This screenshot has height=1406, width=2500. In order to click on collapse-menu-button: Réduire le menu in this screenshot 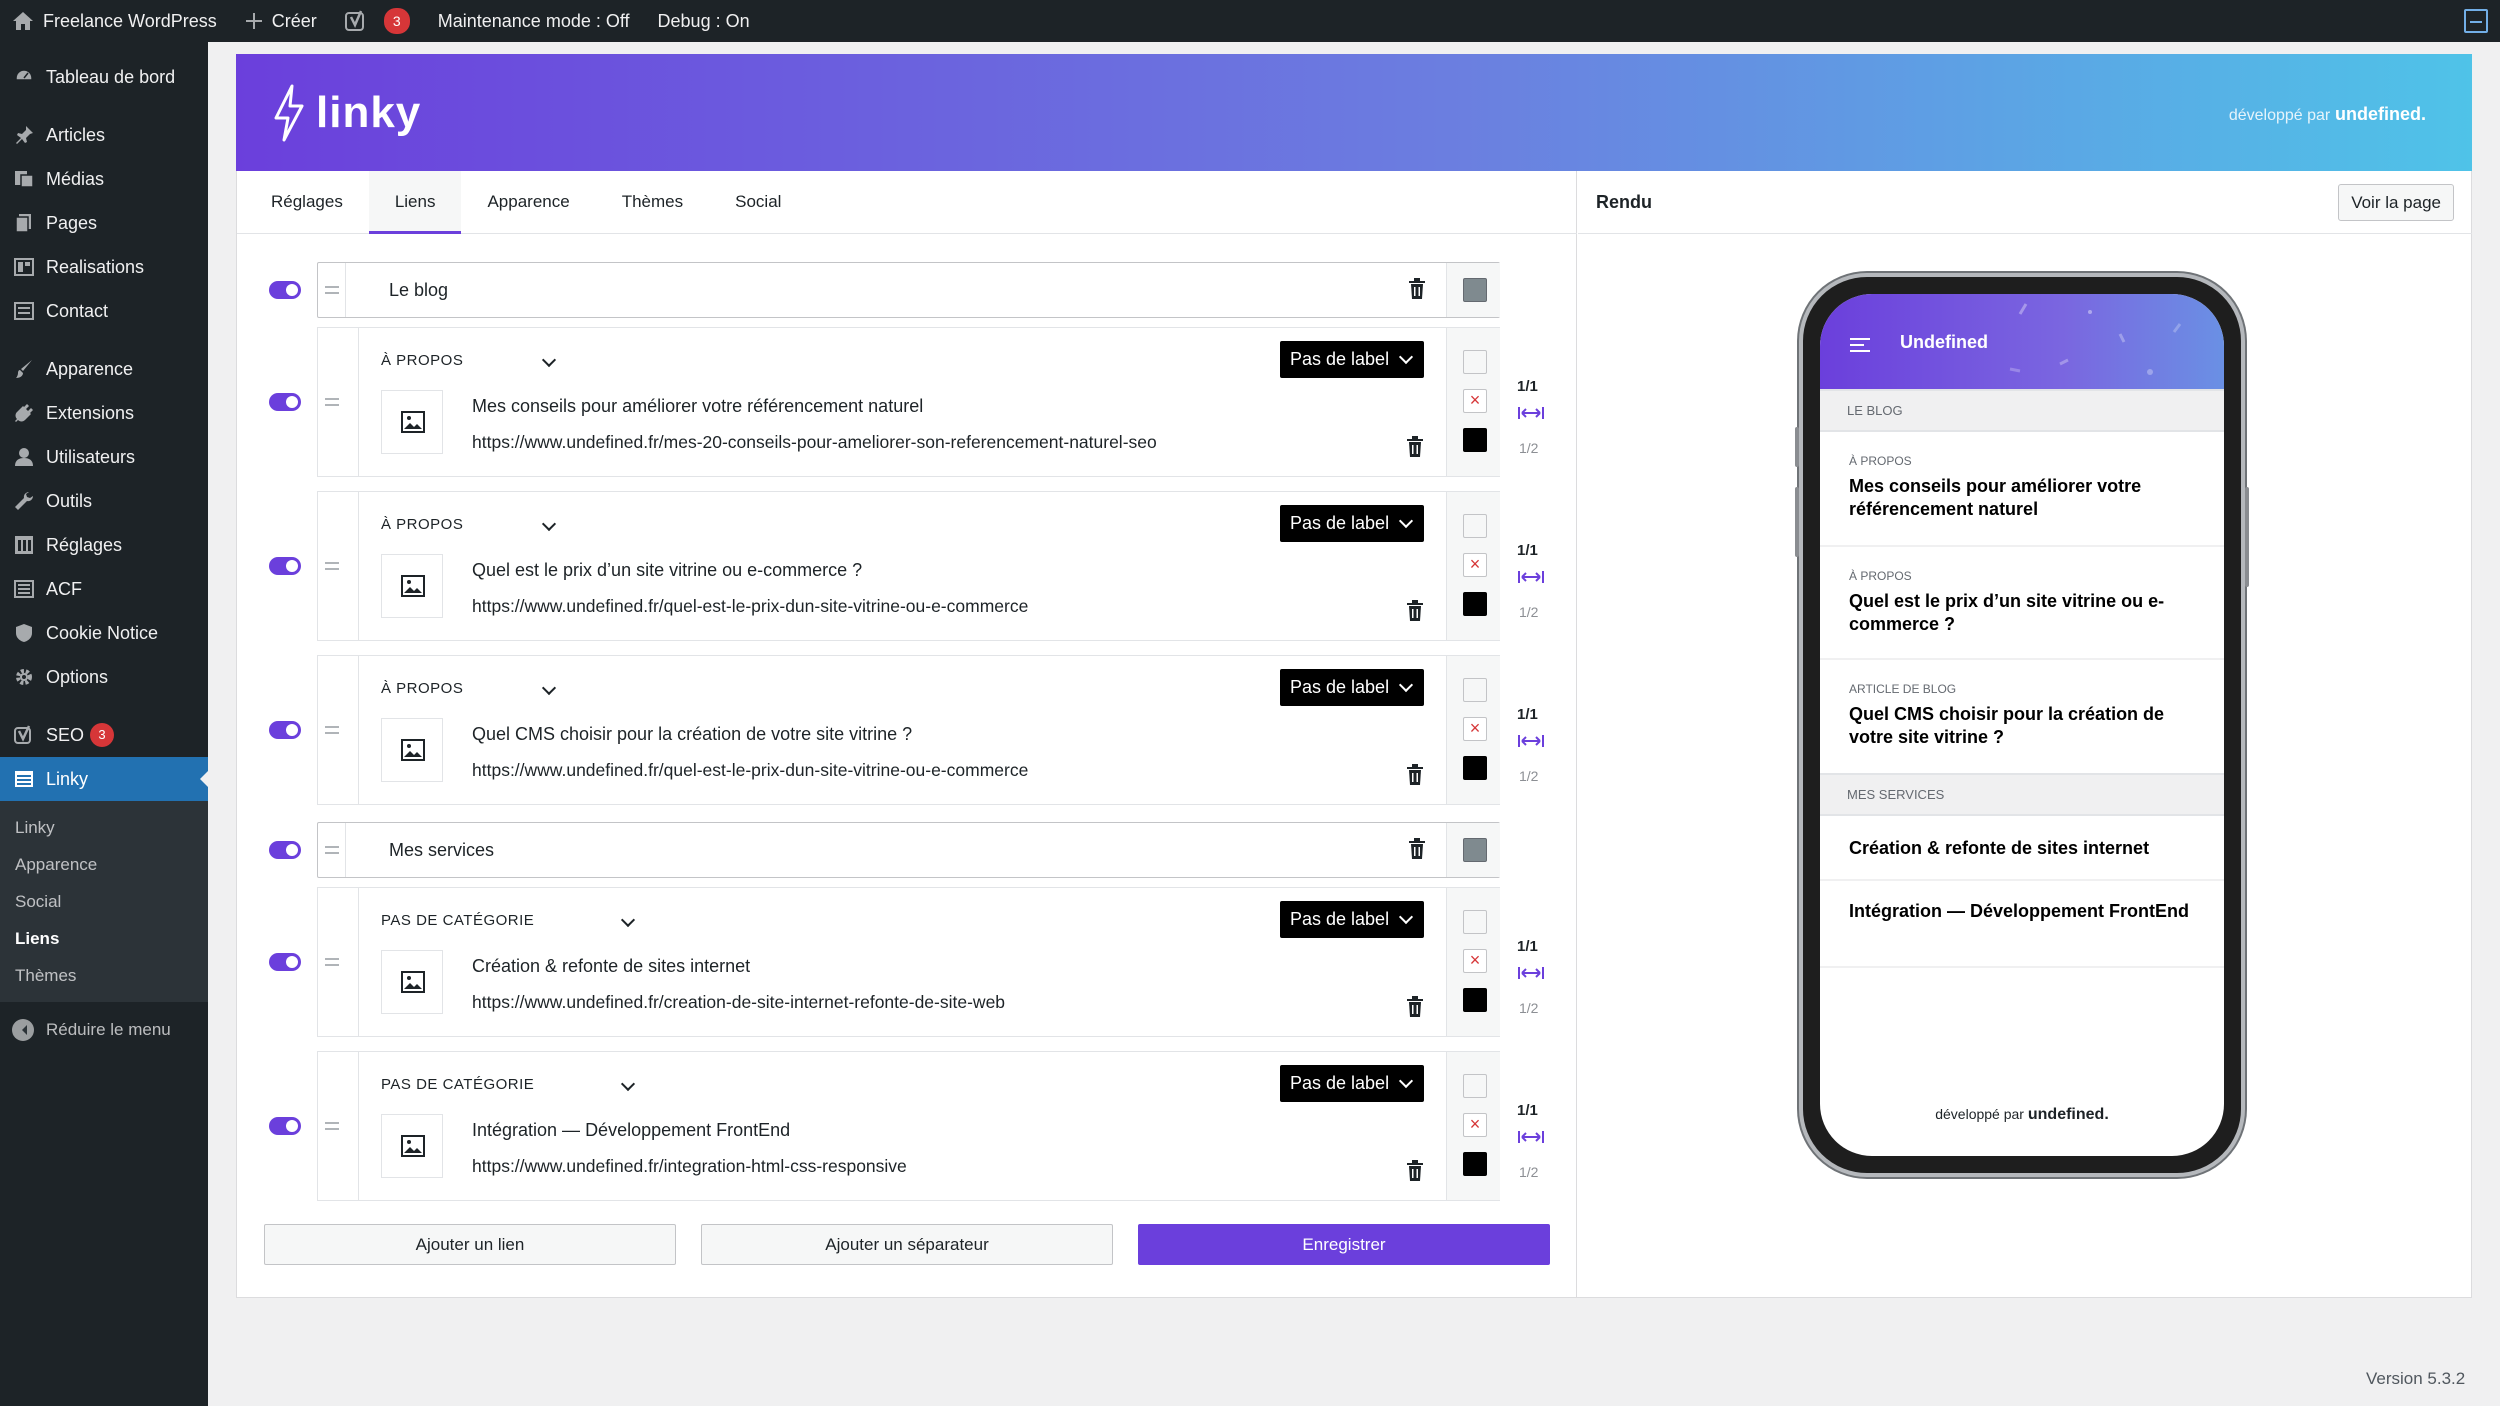, I will do `click(104, 1030)`.